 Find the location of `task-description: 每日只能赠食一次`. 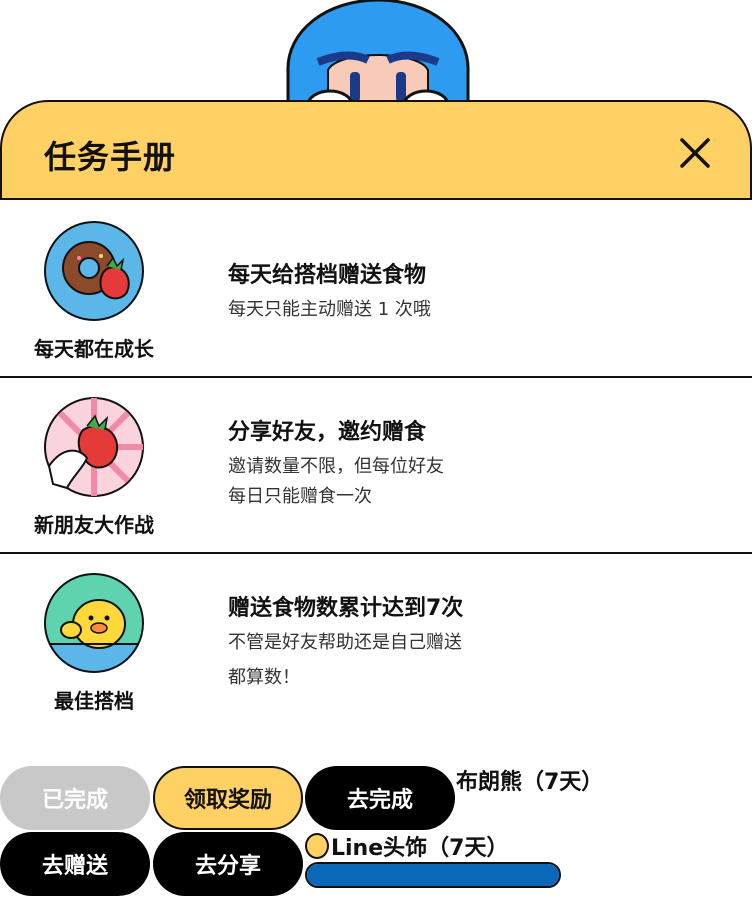

task-description: 每日只能赠食一次 is located at coordinates (300, 496).